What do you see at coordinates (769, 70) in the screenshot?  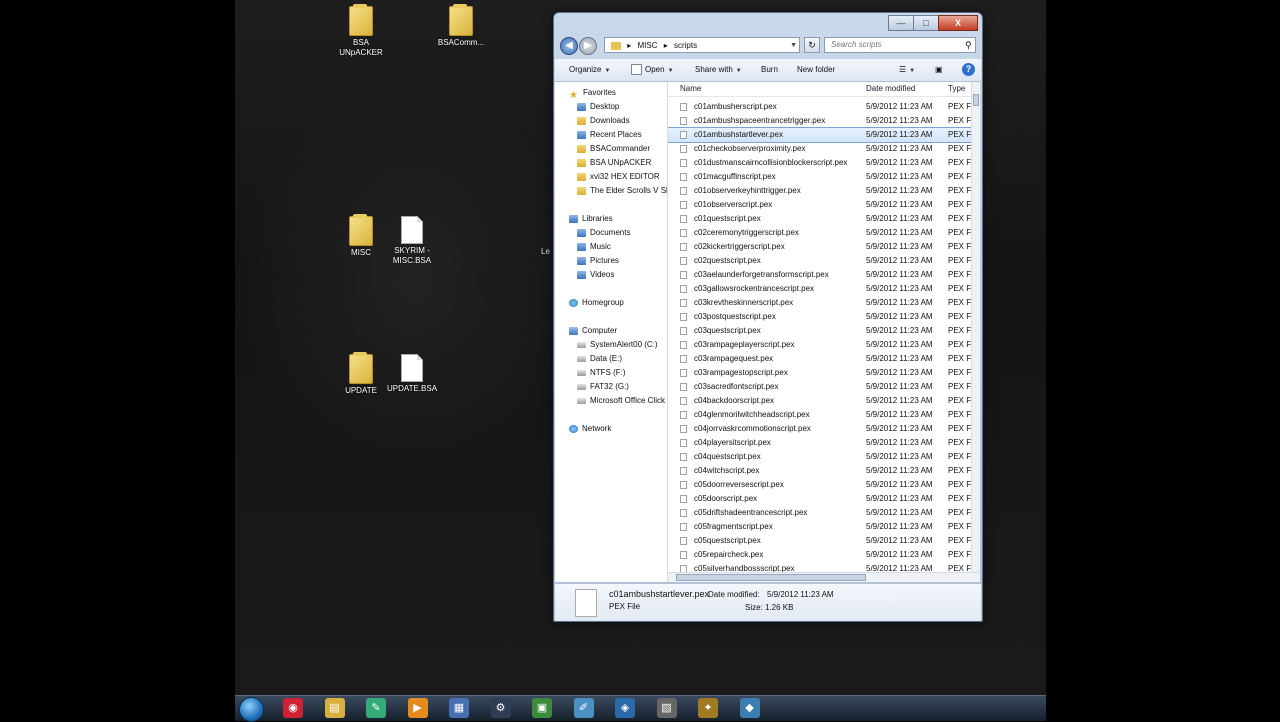 I see `burn-button: Burn` at bounding box center [769, 70].